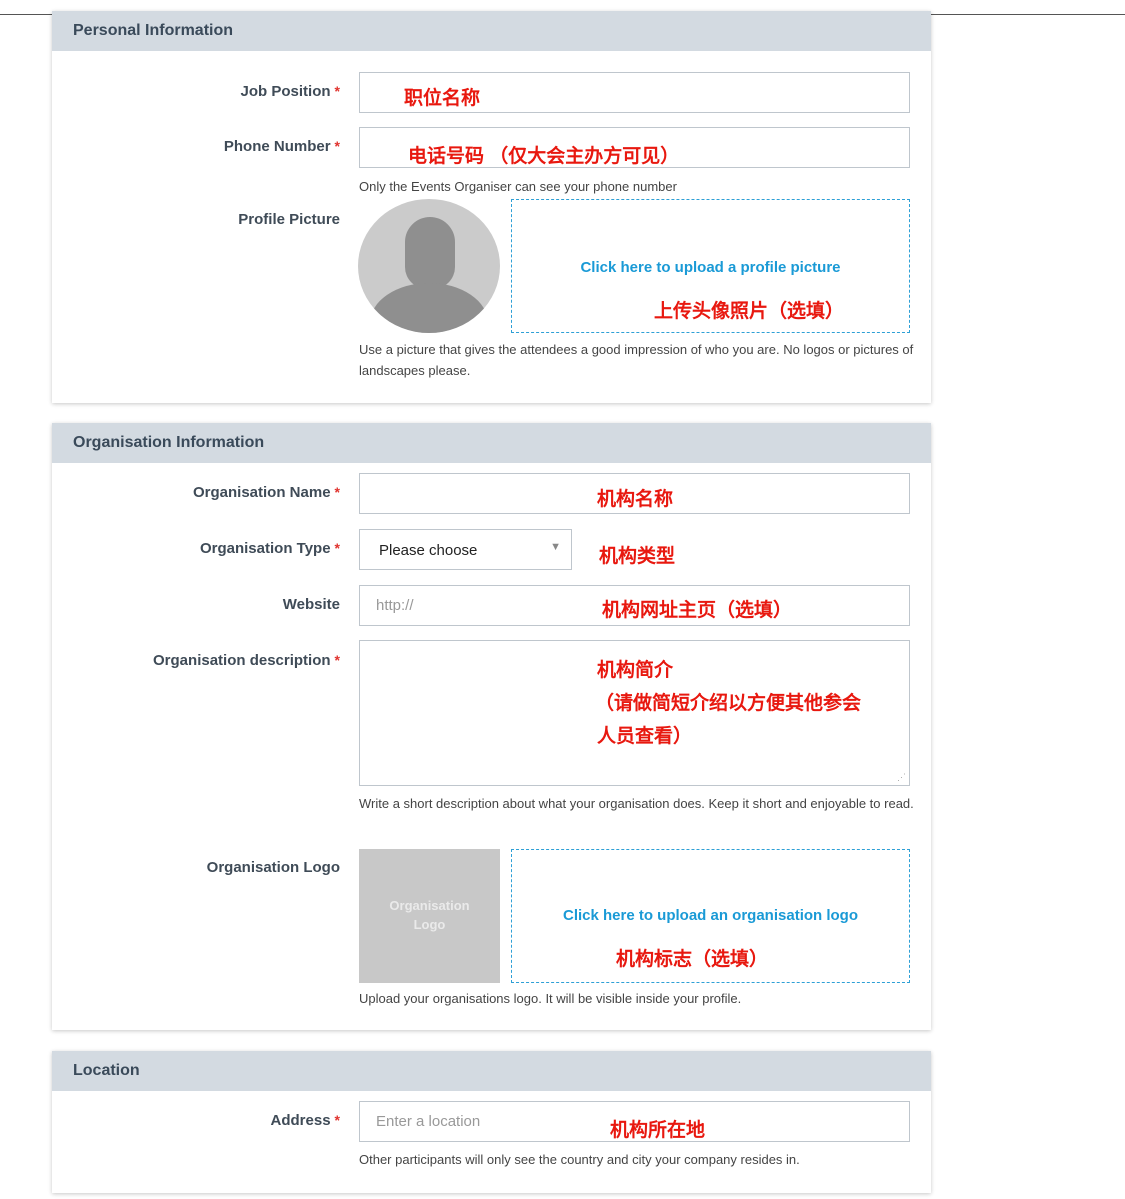  What do you see at coordinates (281, 146) in the screenshot?
I see `phone-number-label: Phone Number *` at bounding box center [281, 146].